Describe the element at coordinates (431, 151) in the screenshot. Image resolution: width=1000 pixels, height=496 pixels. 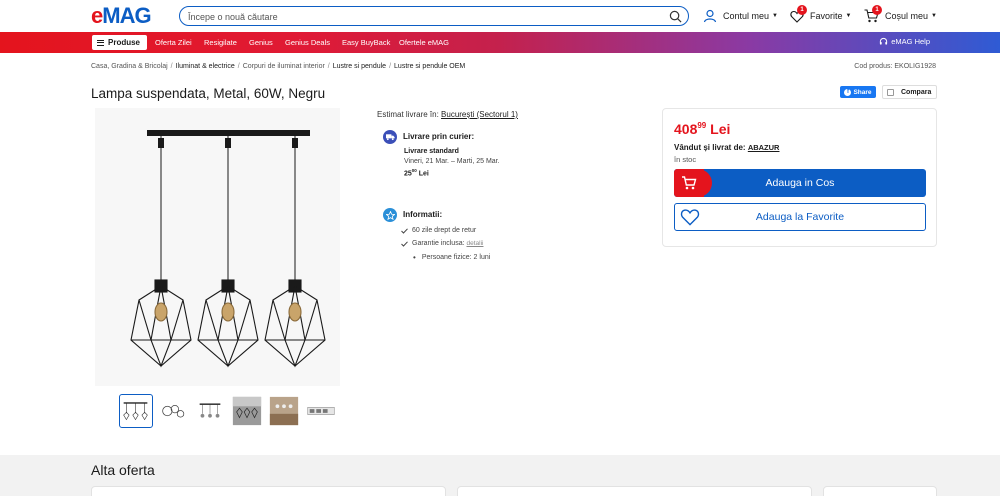
I see `standard-delivery-label: Livrare standard` at that location.